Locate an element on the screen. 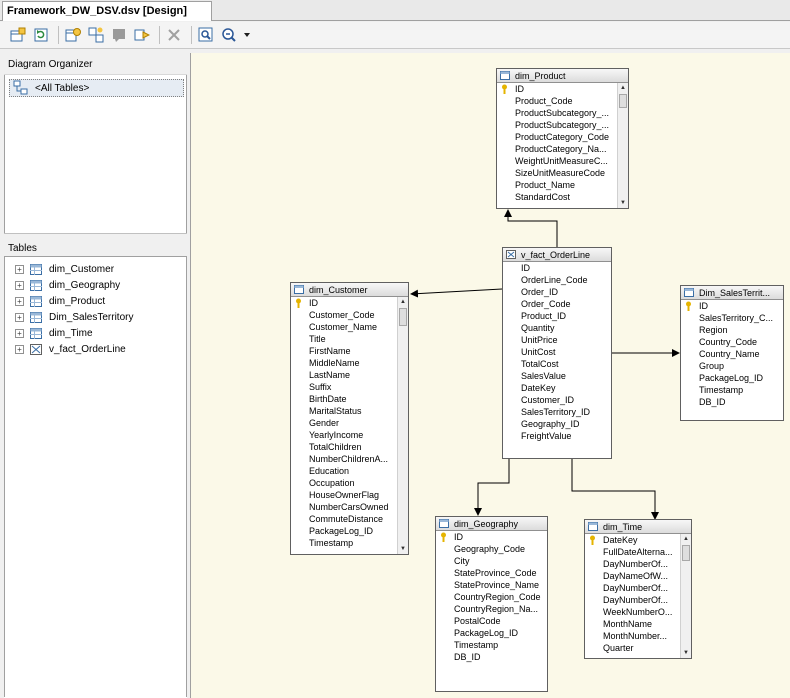 The width and height of the screenshot is (790, 698). column-row: Group is located at coordinates (732, 366).